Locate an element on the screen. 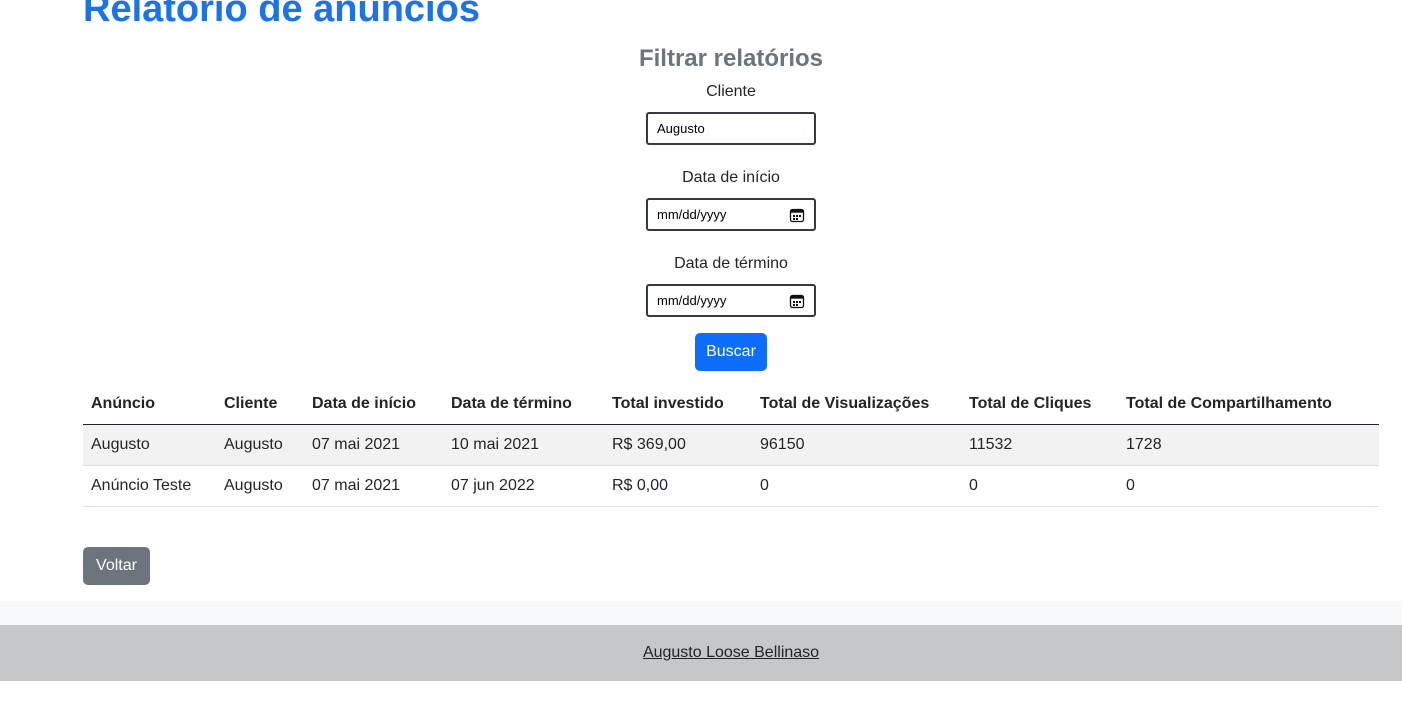 Image resolution: width=1402 pixels, height=705 pixels. footer: Augusto Loose Bellinaso is located at coordinates (701, 653).